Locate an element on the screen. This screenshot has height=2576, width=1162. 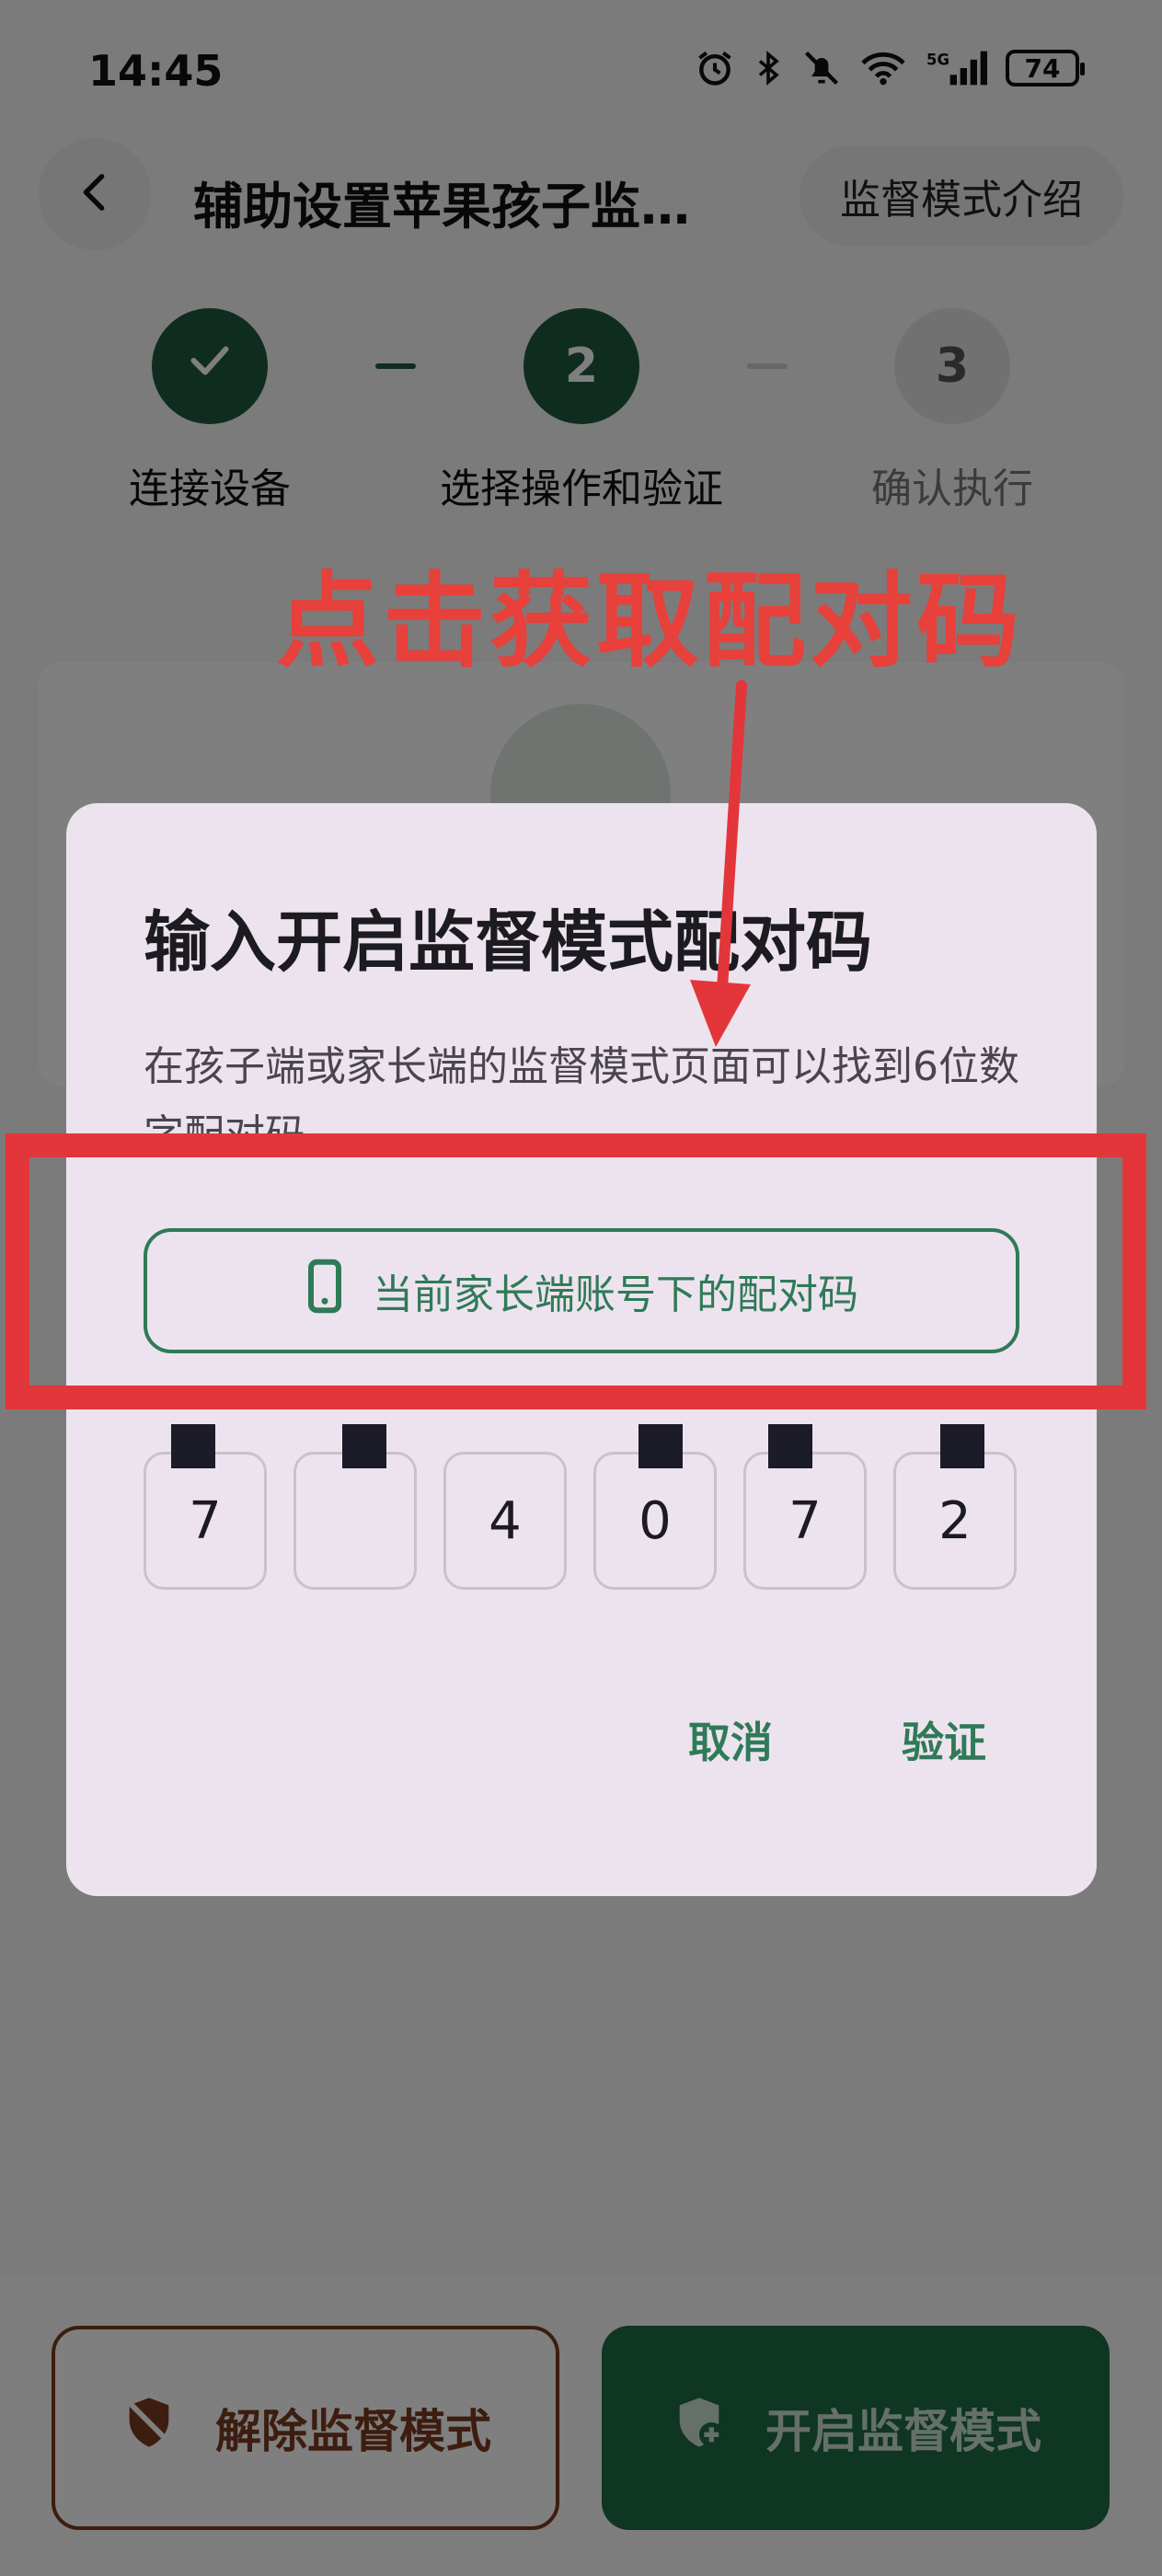
annotation-highlight-box is located at coordinates (576, 1271).